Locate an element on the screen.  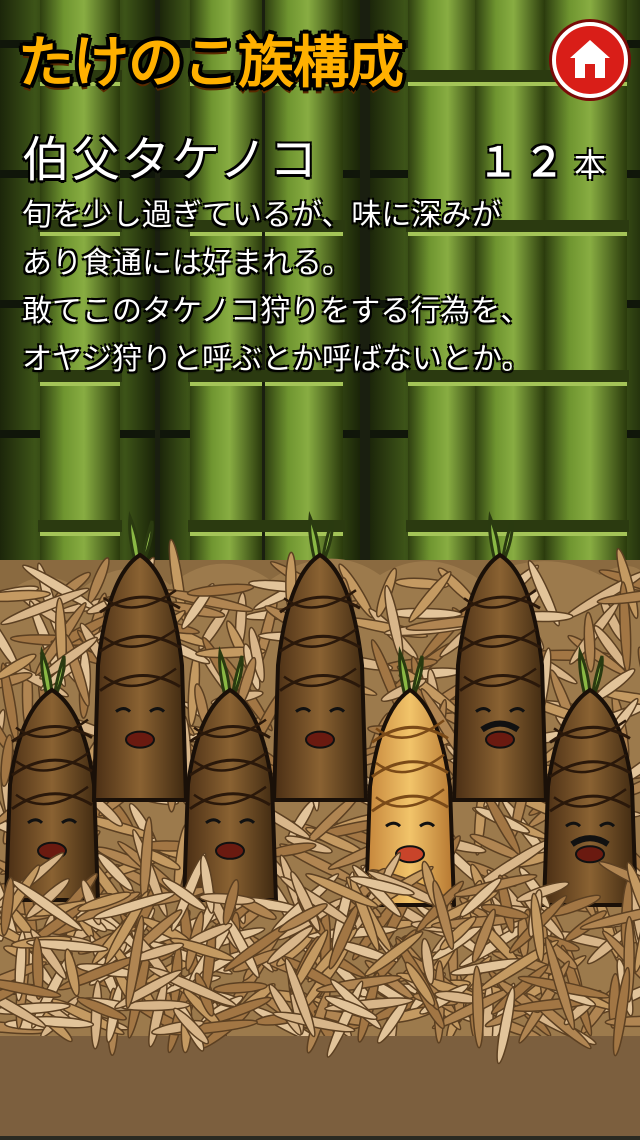
character-name: 伯父タケノコ is located at coordinates (171, 160).